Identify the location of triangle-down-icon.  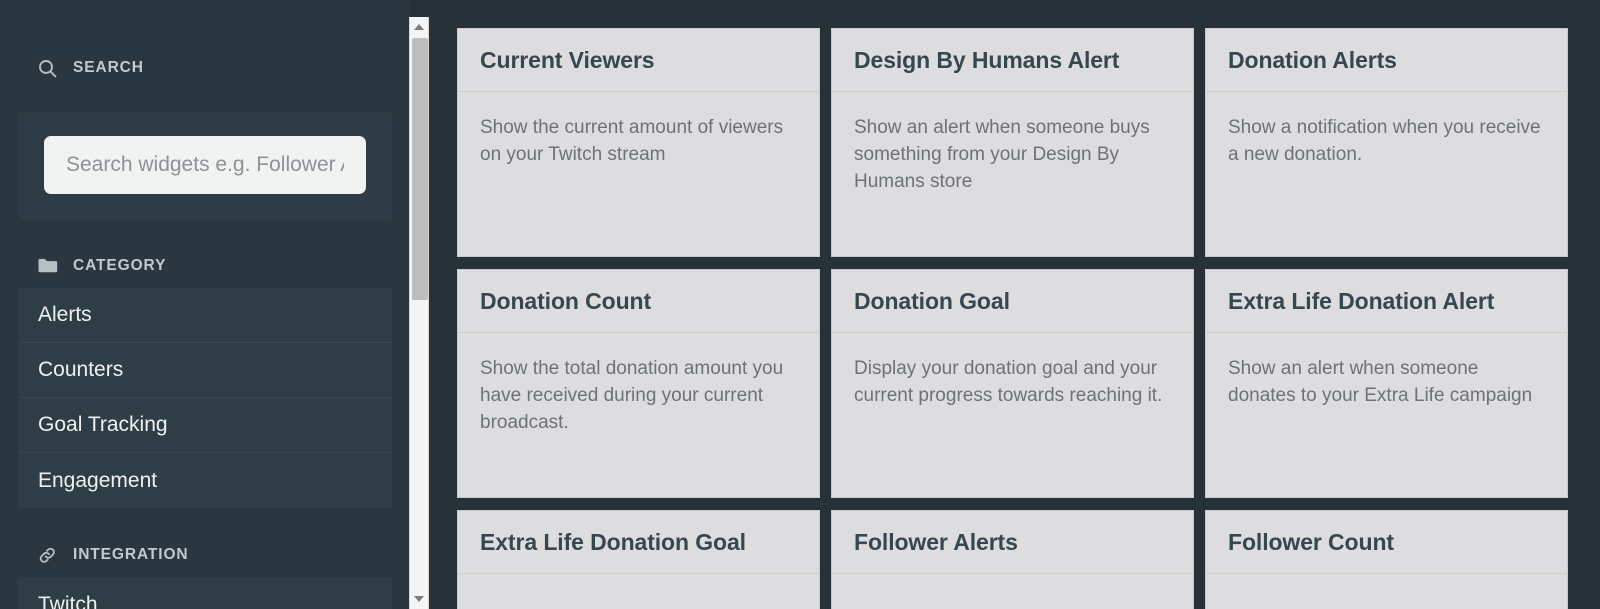
(419, 599).